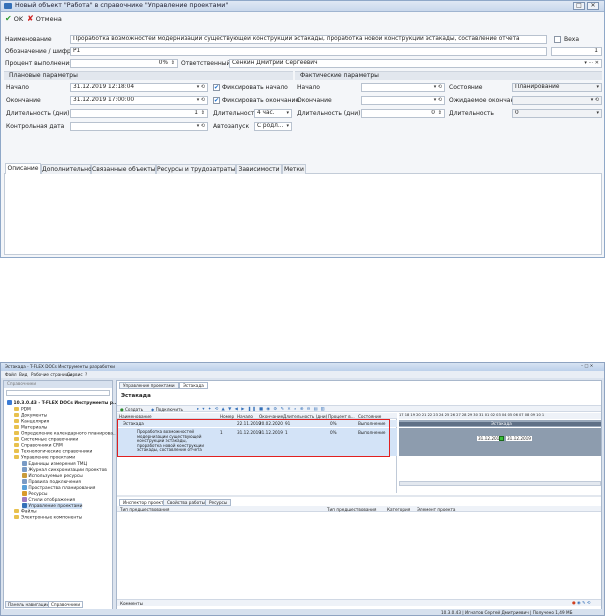  What do you see at coordinates (415, 63) in the screenshot?
I see `responsible-field: Сенкин Дмитрий Сергеевич ▾ ··· ✕` at bounding box center [415, 63].